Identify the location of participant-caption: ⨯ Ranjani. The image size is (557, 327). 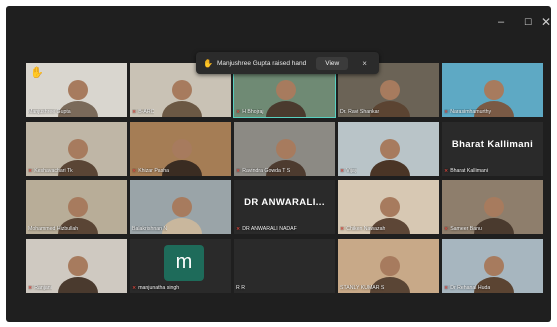
(40, 288).